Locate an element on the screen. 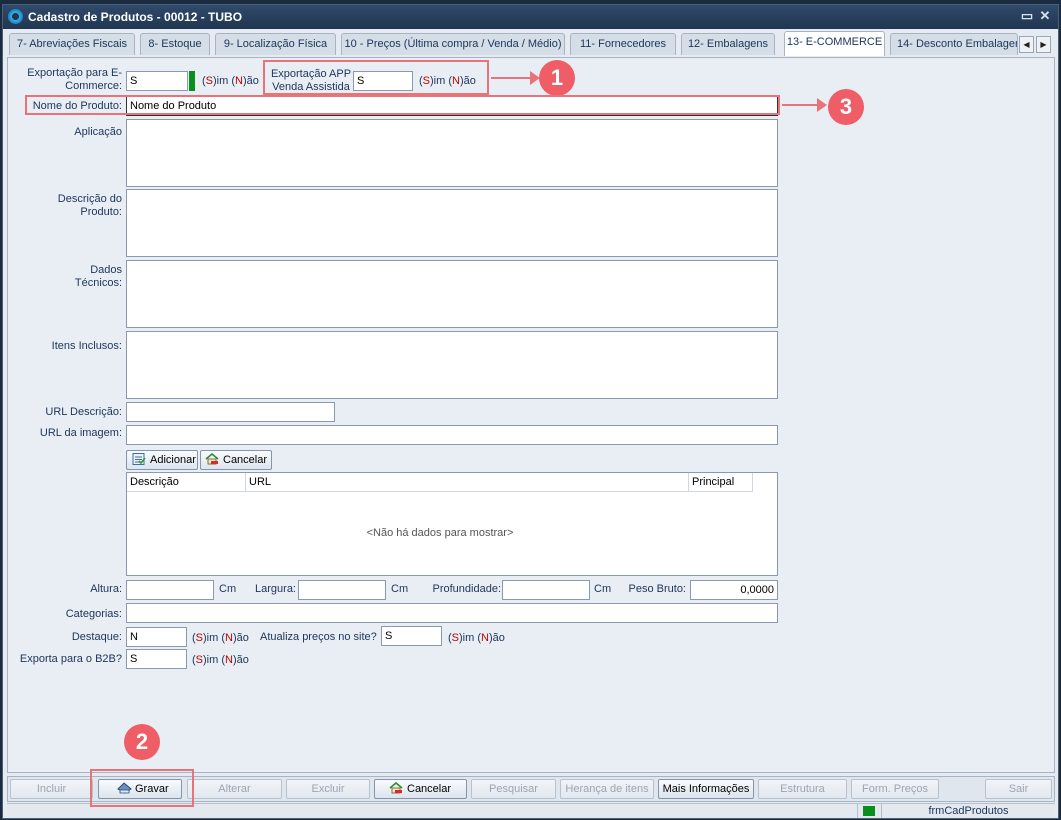  form-precos-button: Form. Preços is located at coordinates (895, 789).